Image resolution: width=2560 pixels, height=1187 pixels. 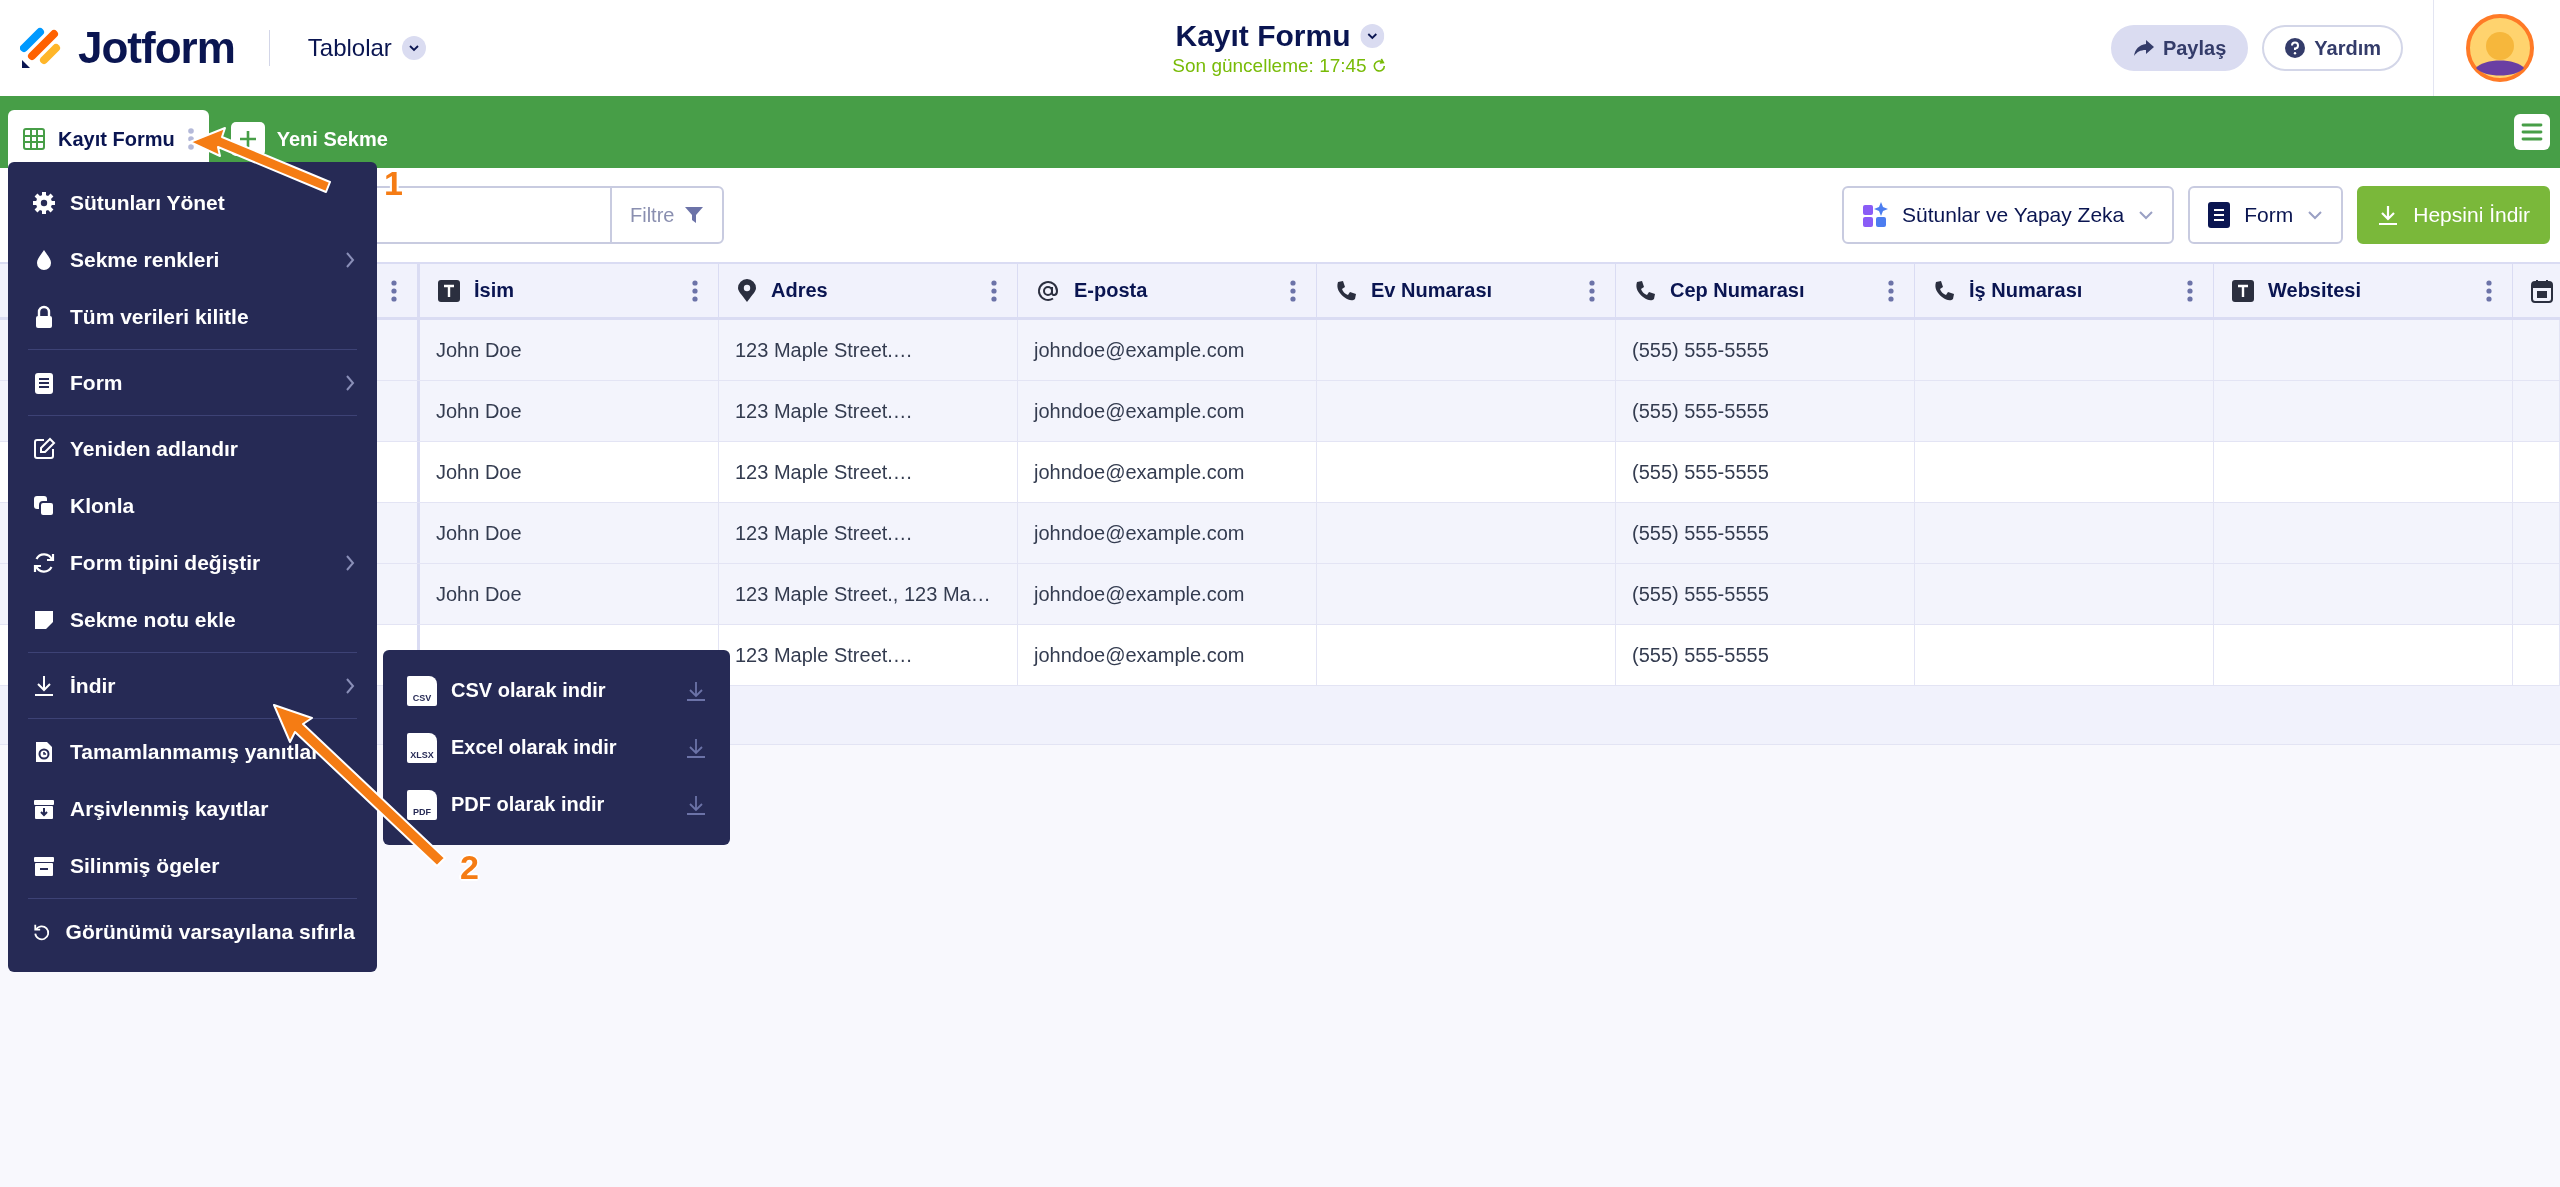 I want to click on help-icon, so click(x=2295, y=48).